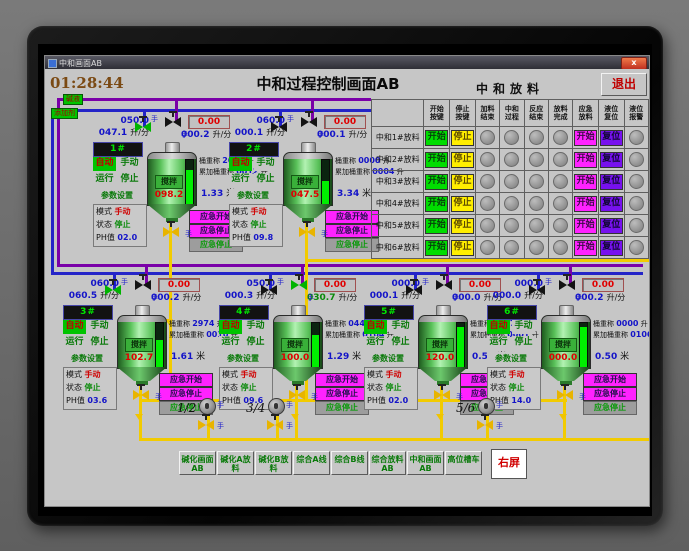 The width and height of the screenshot is (689, 551). I want to click on nav-button-5: 综合B线, so click(349, 463).